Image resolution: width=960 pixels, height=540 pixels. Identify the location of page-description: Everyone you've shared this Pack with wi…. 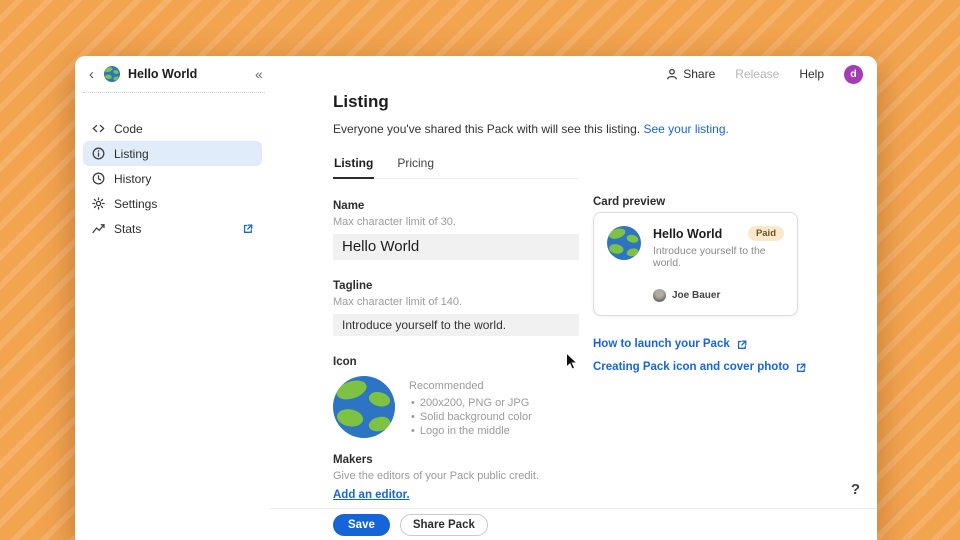
(605, 129).